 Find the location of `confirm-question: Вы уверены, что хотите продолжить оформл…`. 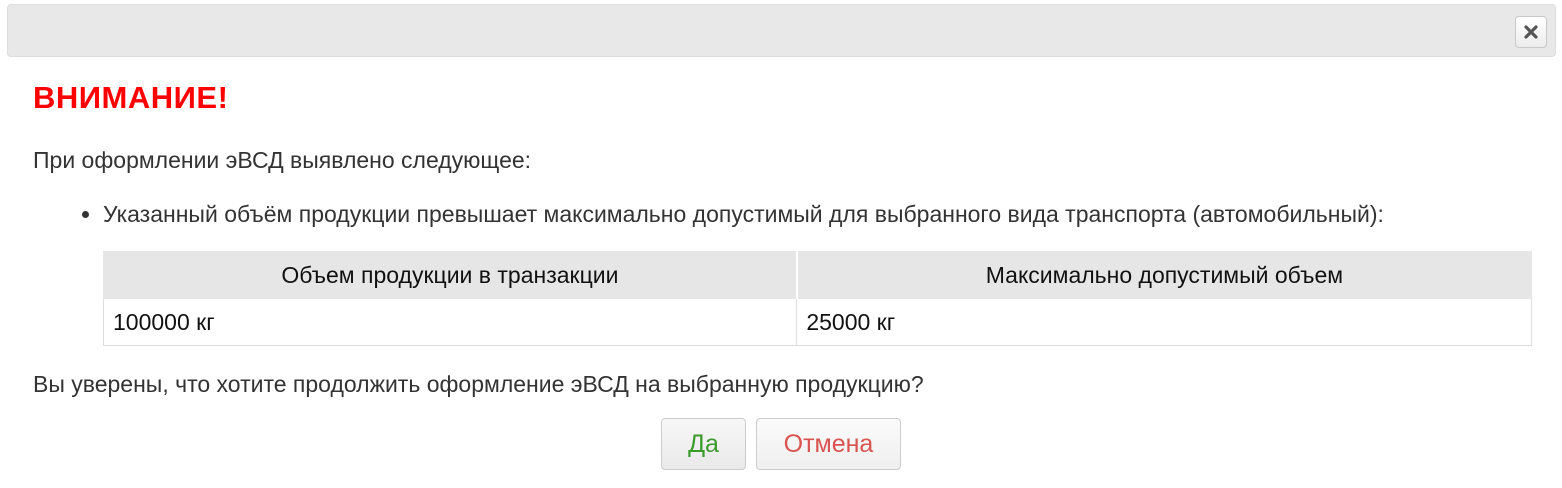

confirm-question: Вы уверены, что хотите продолжить оформл… is located at coordinates (478, 384).